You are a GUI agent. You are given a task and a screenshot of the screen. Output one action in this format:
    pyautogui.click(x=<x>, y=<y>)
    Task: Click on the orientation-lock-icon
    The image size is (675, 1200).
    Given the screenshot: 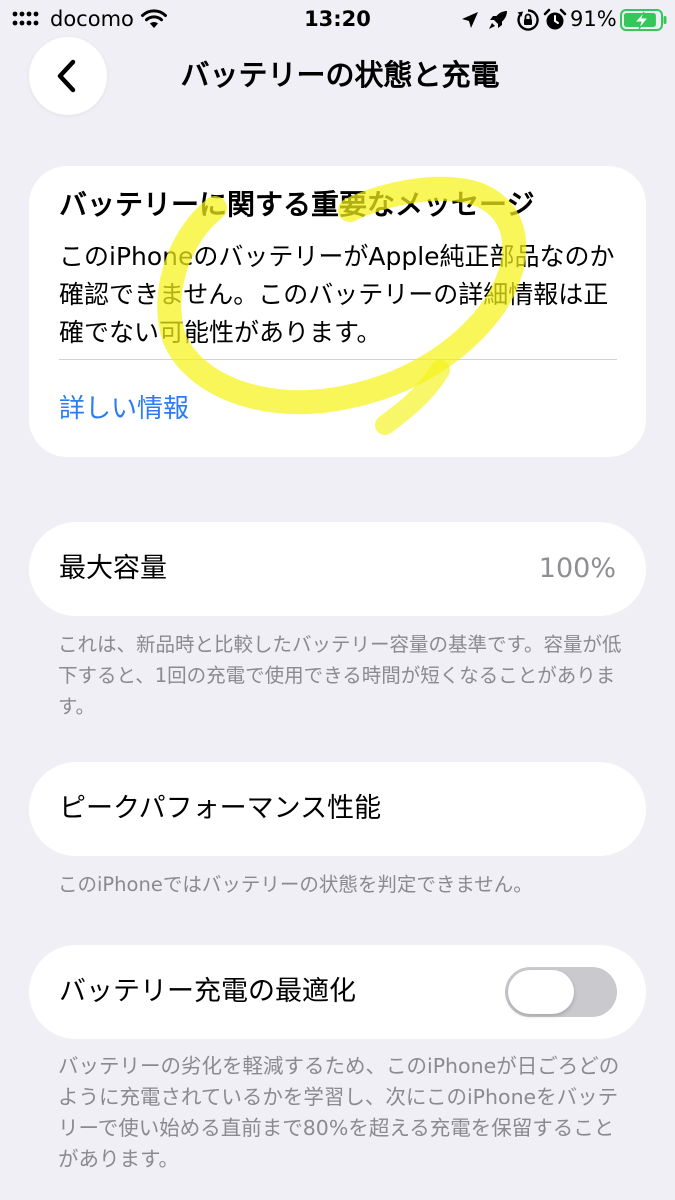 What is the action you would take?
    pyautogui.click(x=528, y=20)
    